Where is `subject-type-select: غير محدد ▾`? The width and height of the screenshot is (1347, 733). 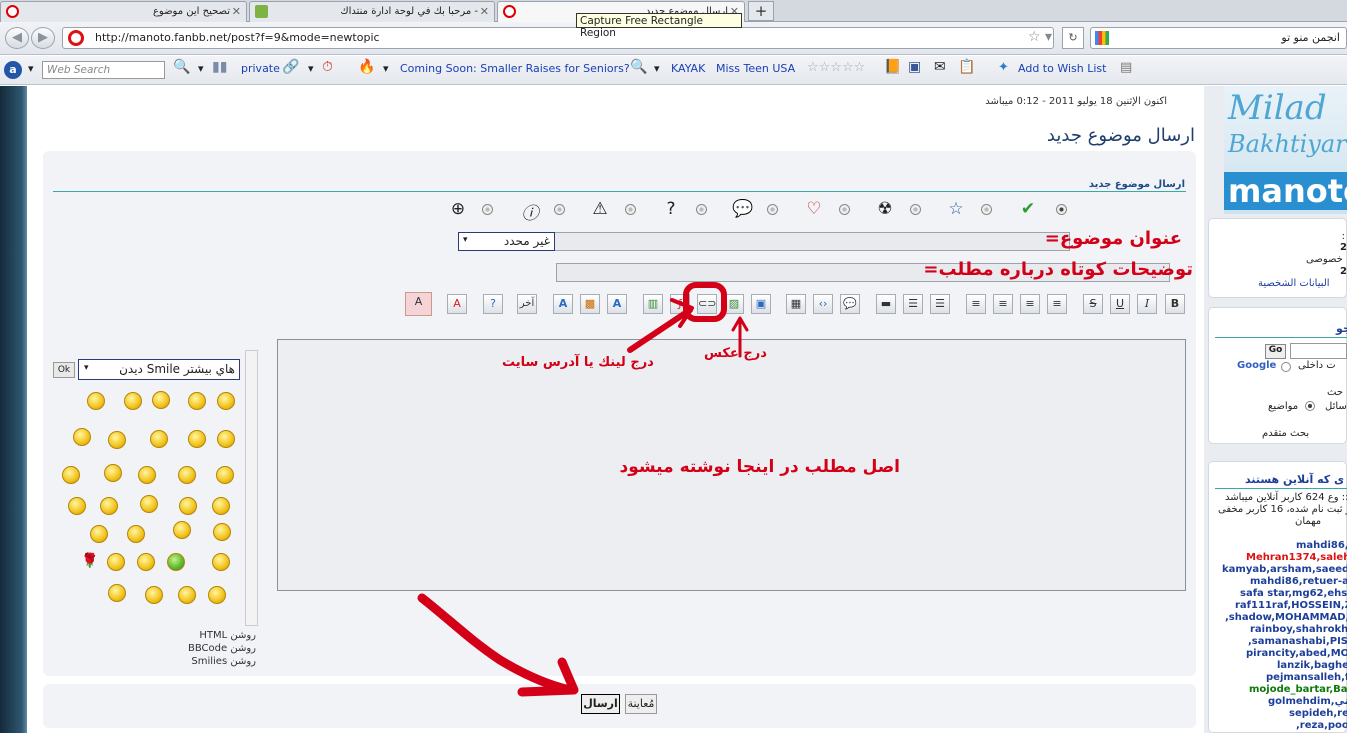 subject-type-select: غير محدد ▾ is located at coordinates (506, 241).